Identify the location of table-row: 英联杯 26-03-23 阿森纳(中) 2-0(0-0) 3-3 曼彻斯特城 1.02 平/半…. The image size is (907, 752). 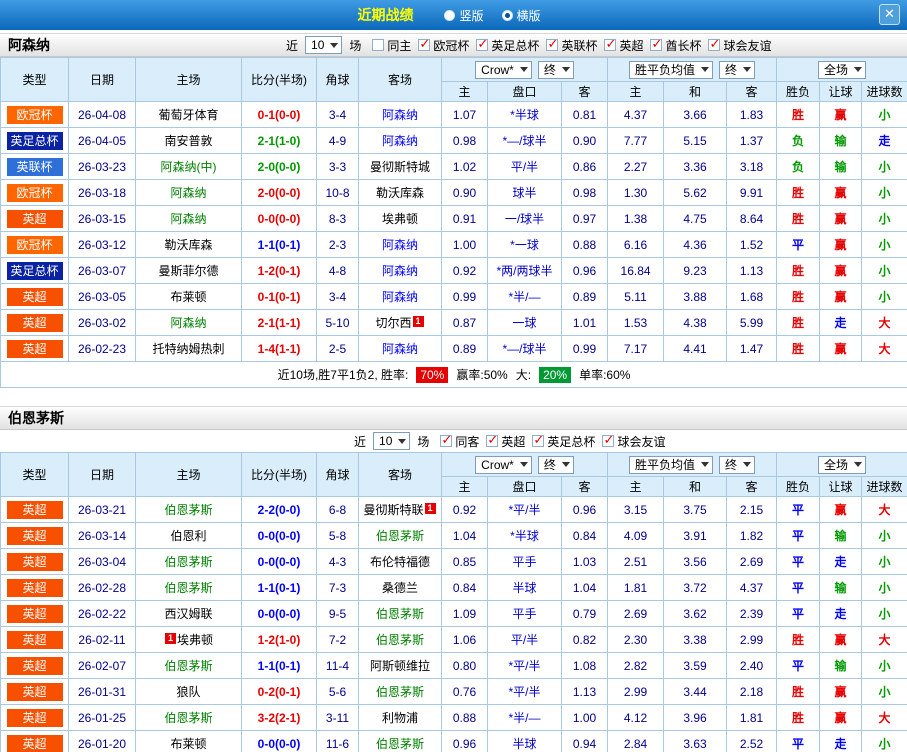
(453, 166).